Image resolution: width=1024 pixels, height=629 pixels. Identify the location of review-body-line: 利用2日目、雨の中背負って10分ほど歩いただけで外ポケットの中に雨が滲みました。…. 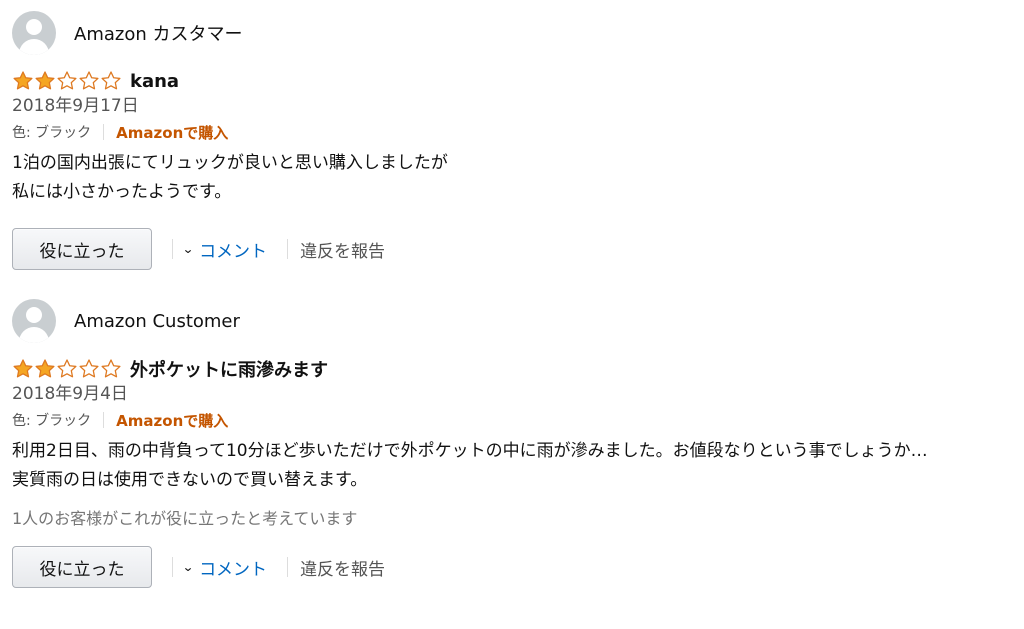
(470, 451).